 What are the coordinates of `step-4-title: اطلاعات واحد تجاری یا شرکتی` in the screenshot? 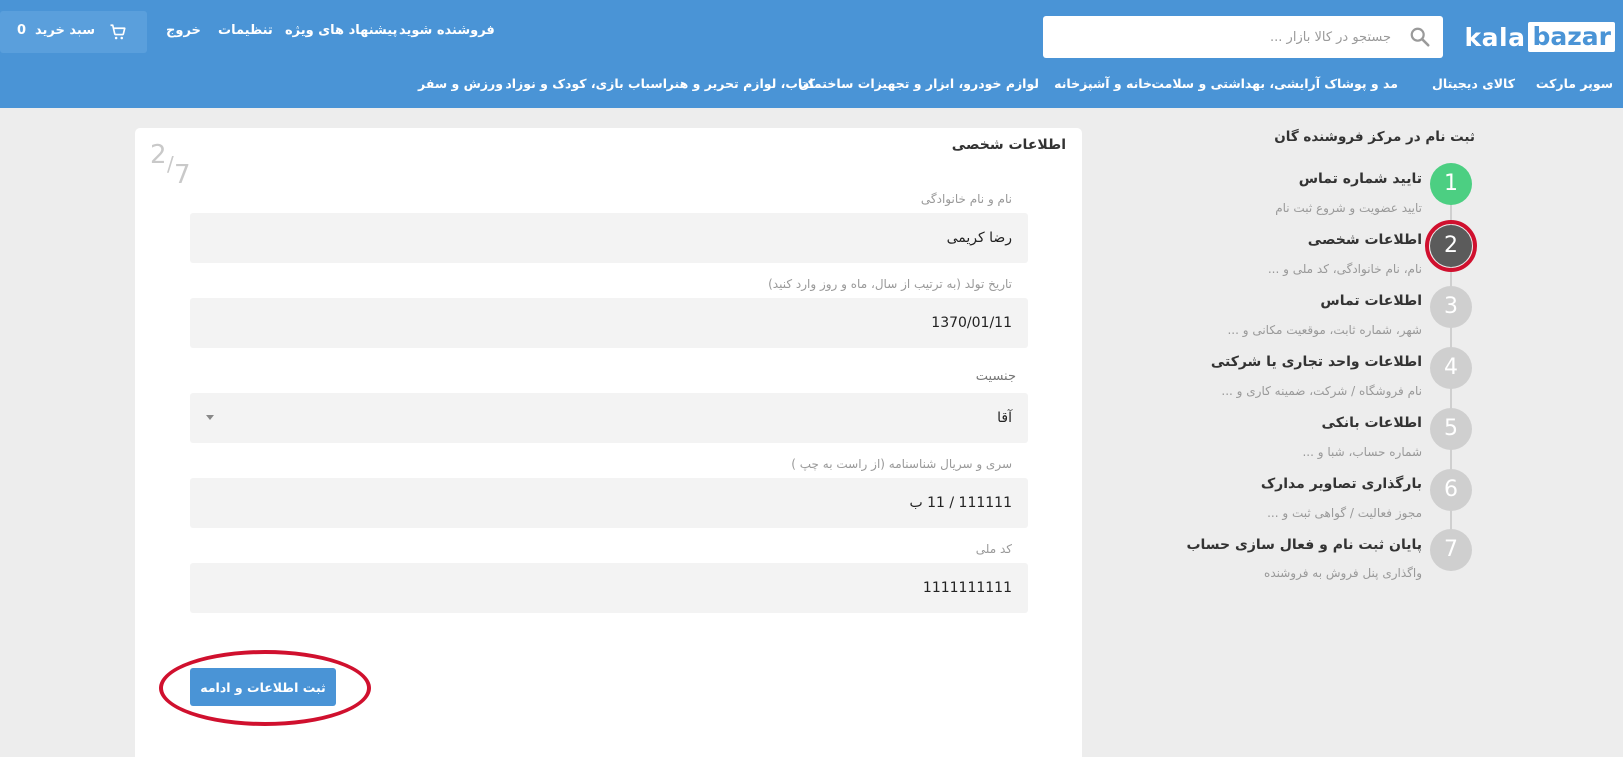 It's located at (1316, 362).